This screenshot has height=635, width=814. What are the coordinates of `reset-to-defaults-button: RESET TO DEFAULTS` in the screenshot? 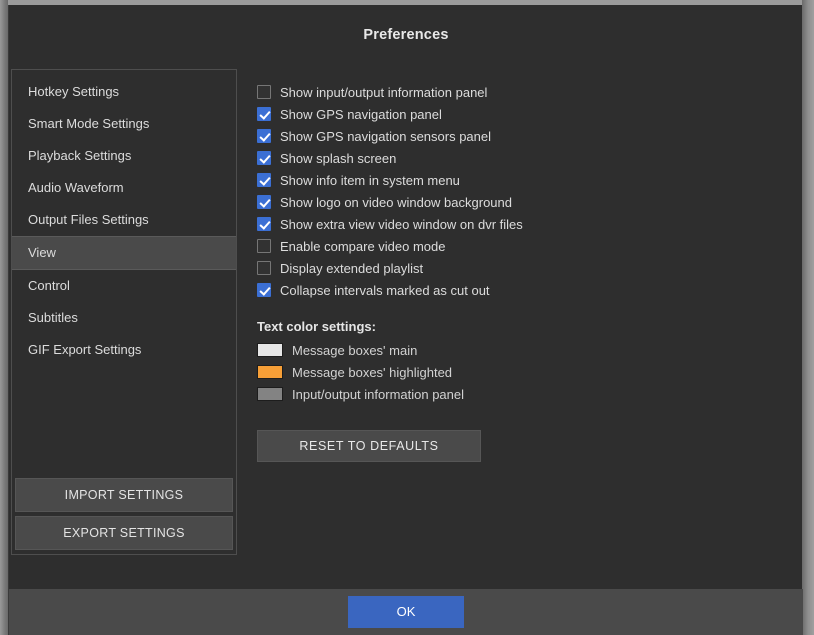 It's located at (369, 446).